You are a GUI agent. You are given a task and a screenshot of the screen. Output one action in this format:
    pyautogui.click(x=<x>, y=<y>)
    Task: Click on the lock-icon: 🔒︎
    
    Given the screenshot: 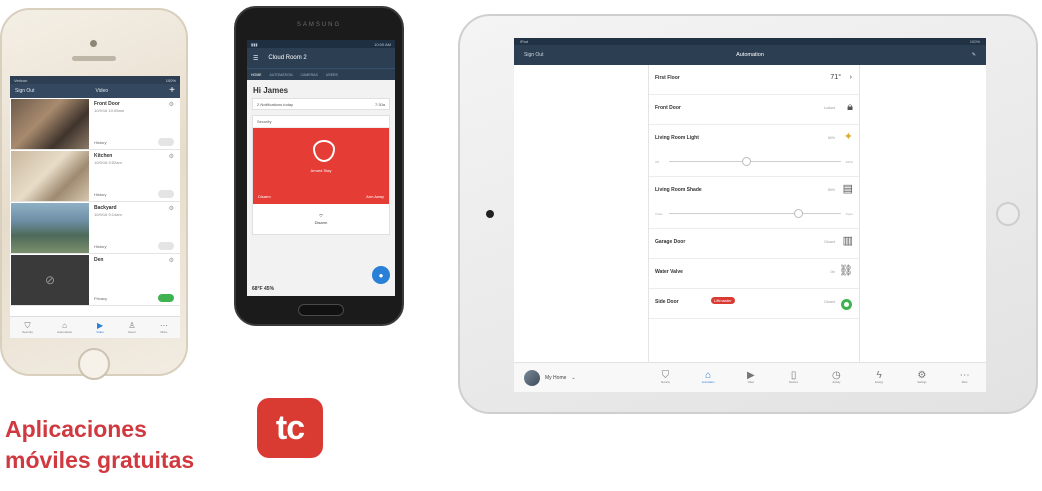 What is the action you would take?
    pyautogui.click(x=850, y=107)
    